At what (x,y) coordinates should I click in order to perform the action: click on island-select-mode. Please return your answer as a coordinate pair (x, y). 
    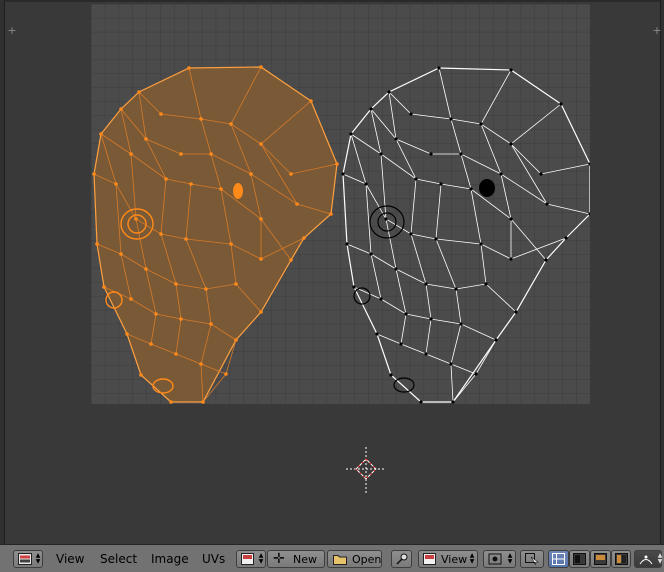
    Looking at the image, I should click on (621, 559).